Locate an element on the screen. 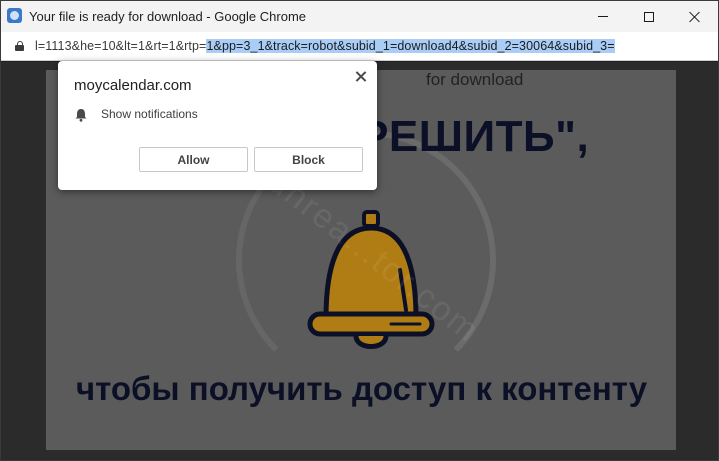 The image size is (719, 461). close-icon is located at coordinates (695, 17).